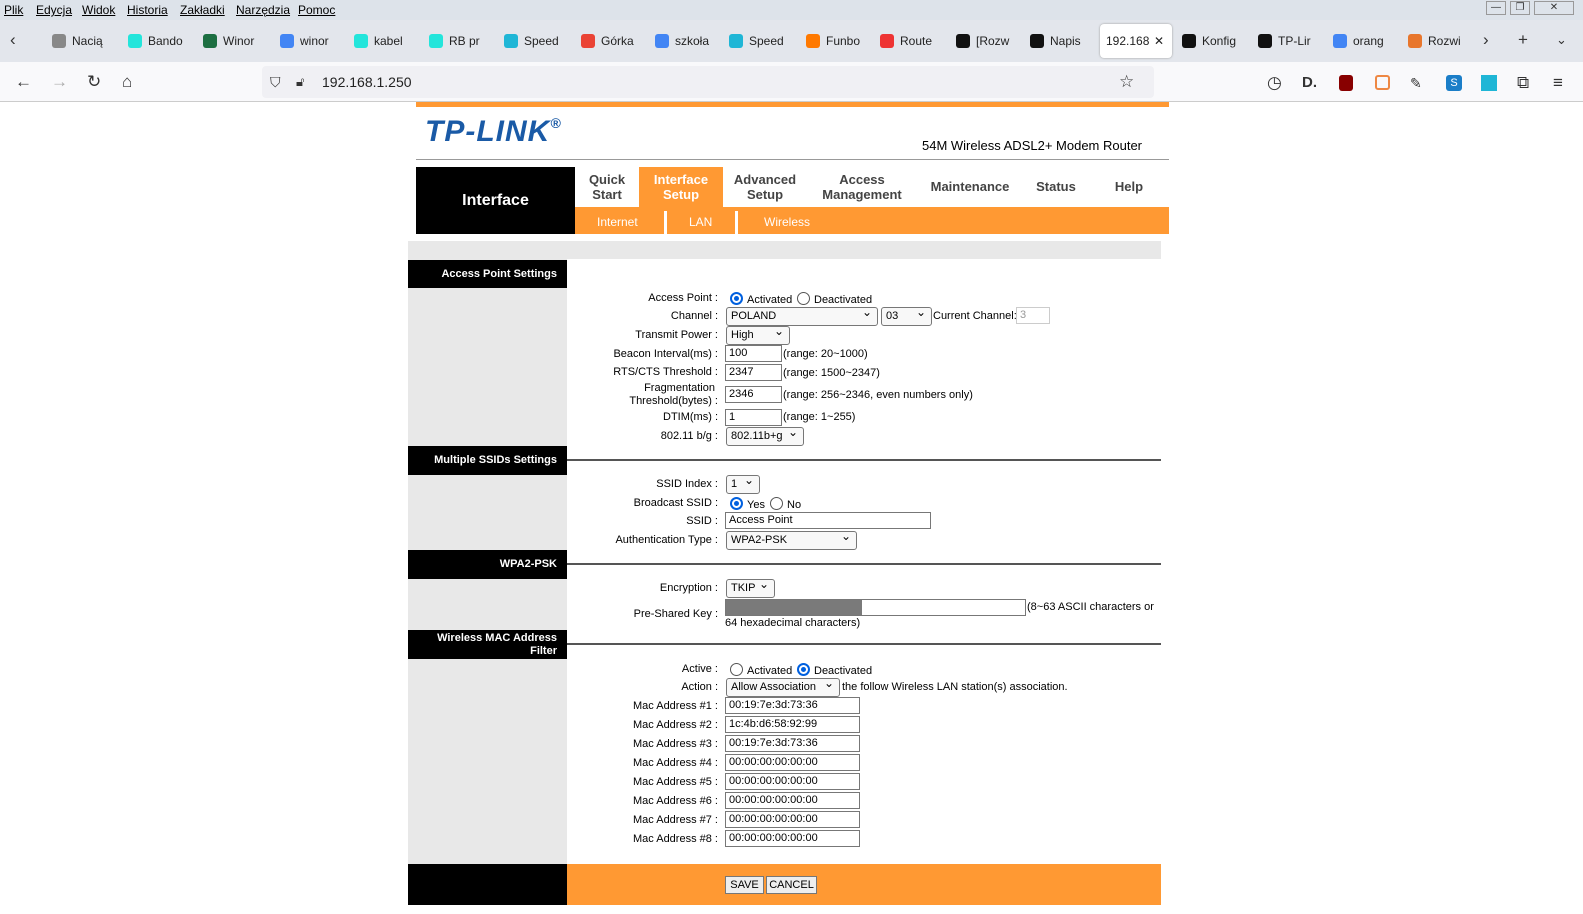 Image resolution: width=1583 pixels, height=914 pixels. I want to click on channel-country-select: POLAND, so click(802, 315).